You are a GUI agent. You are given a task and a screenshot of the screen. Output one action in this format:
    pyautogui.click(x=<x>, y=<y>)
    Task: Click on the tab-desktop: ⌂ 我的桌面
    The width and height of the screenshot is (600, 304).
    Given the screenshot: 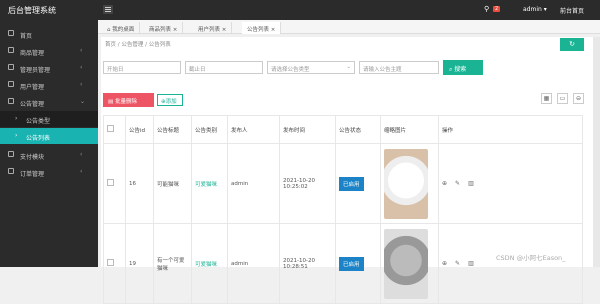 What is the action you would take?
    pyautogui.click(x=121, y=28)
    